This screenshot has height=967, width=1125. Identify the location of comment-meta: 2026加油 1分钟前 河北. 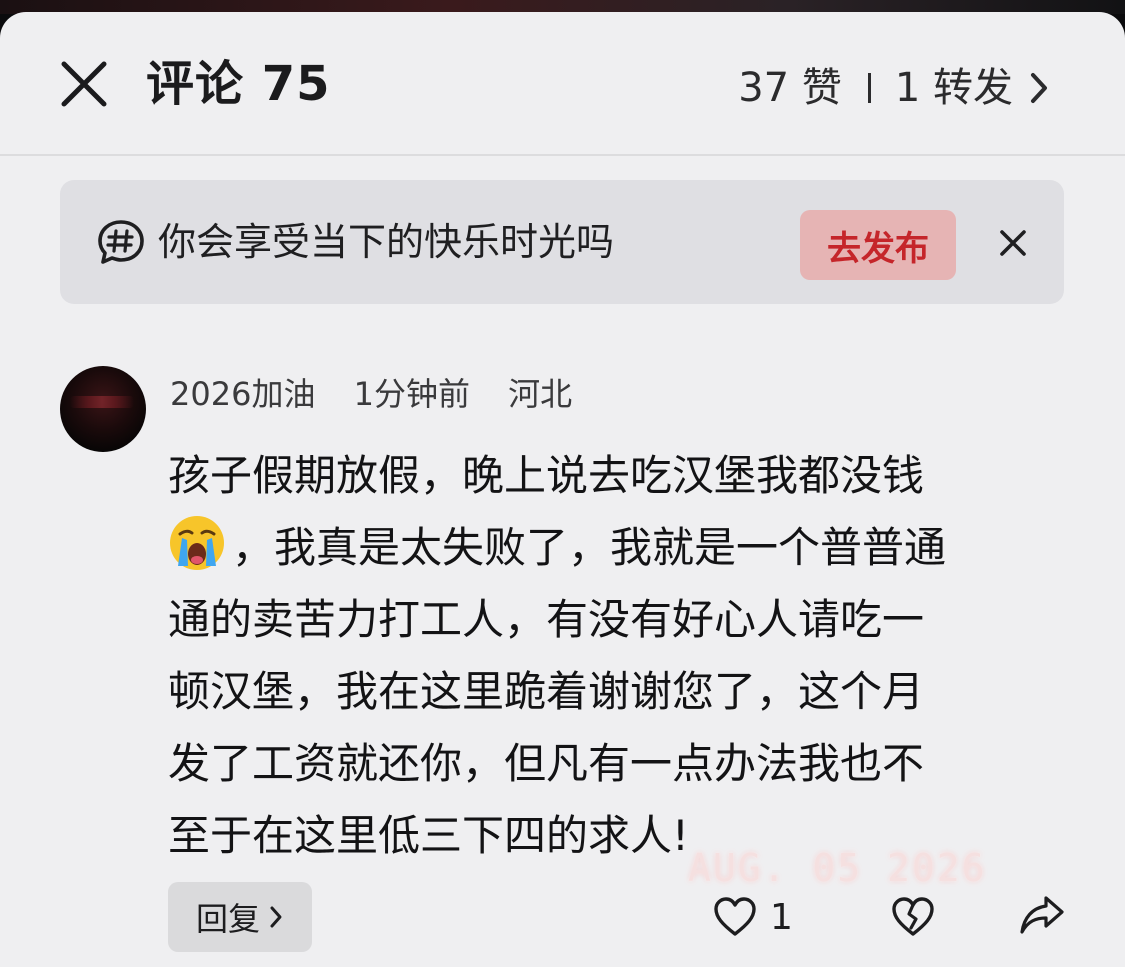
(371, 394).